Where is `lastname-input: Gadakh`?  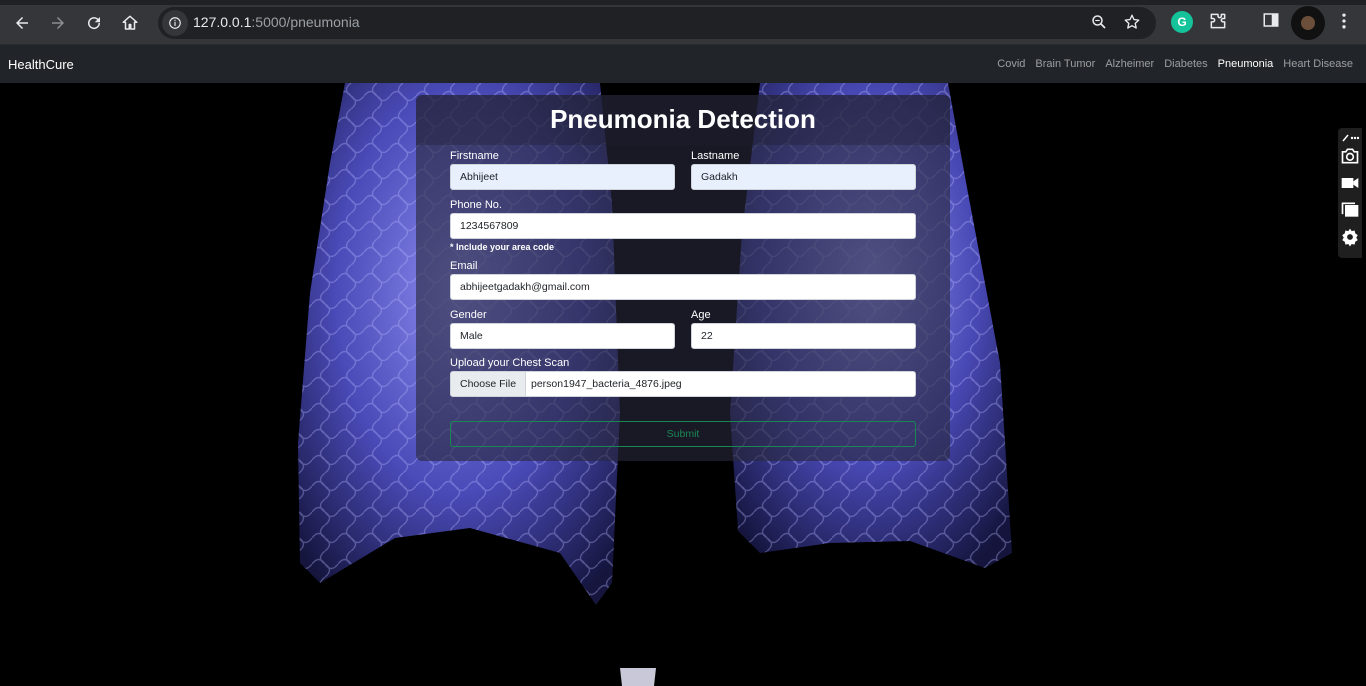
lastname-input: Gadakh is located at coordinates (803, 177).